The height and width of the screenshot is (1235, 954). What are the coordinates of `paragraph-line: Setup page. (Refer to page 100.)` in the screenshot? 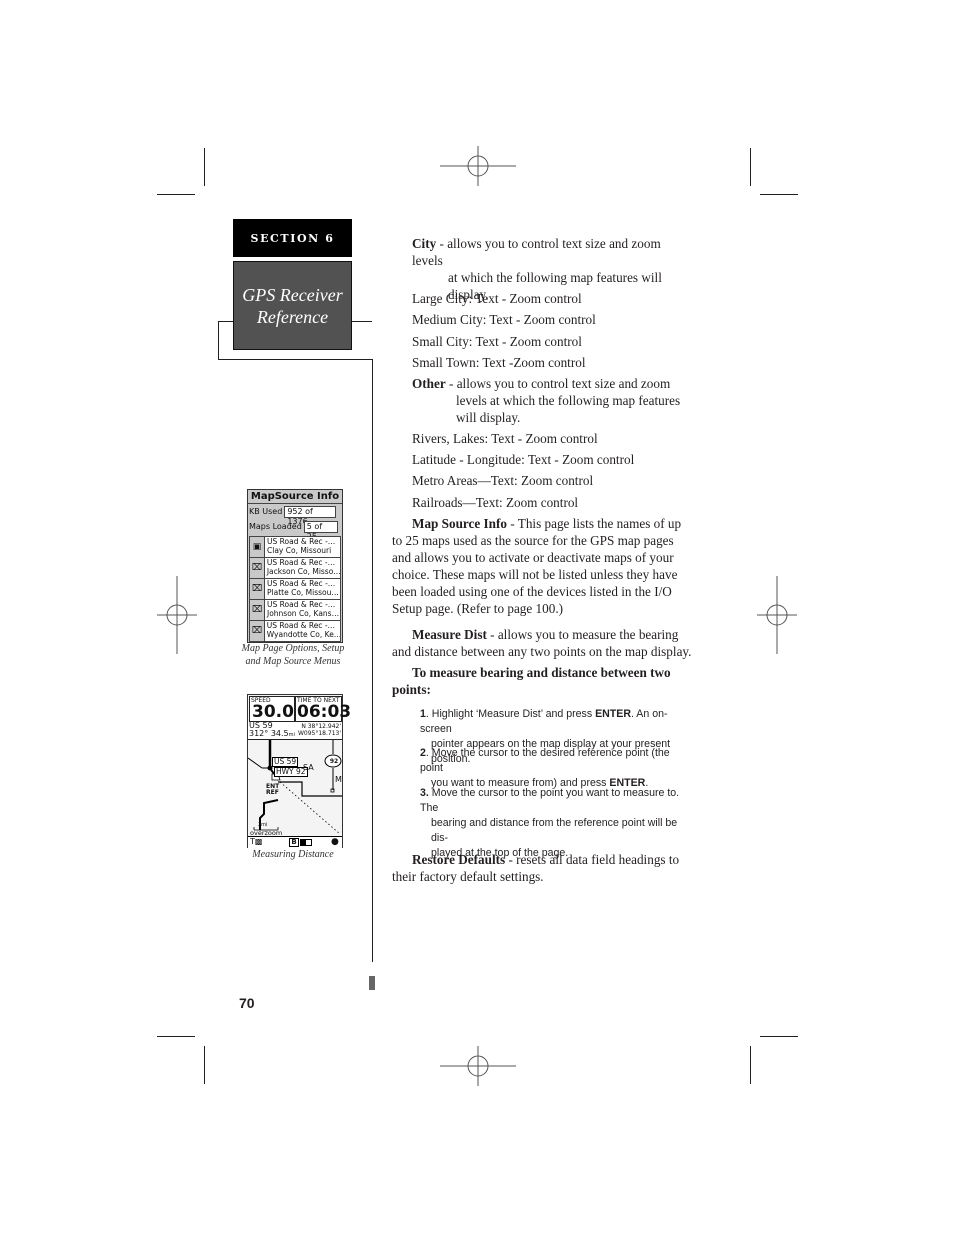 It's located at (478, 608).